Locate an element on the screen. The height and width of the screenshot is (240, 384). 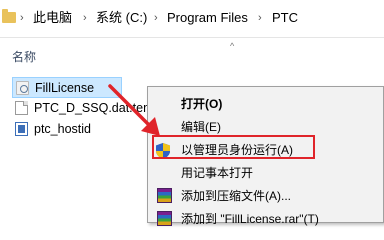
file-name: ptc_hostid is located at coordinates (62, 129).